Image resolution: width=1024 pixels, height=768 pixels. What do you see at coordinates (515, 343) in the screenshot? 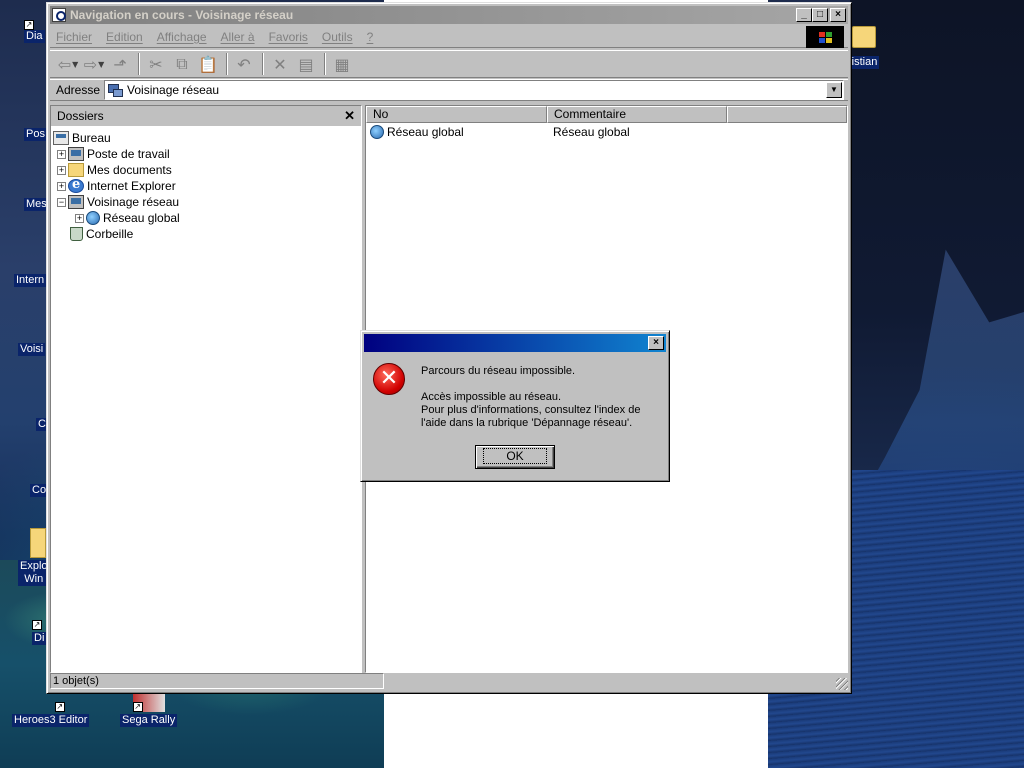
I see `dialog-titlebar: ×` at bounding box center [515, 343].